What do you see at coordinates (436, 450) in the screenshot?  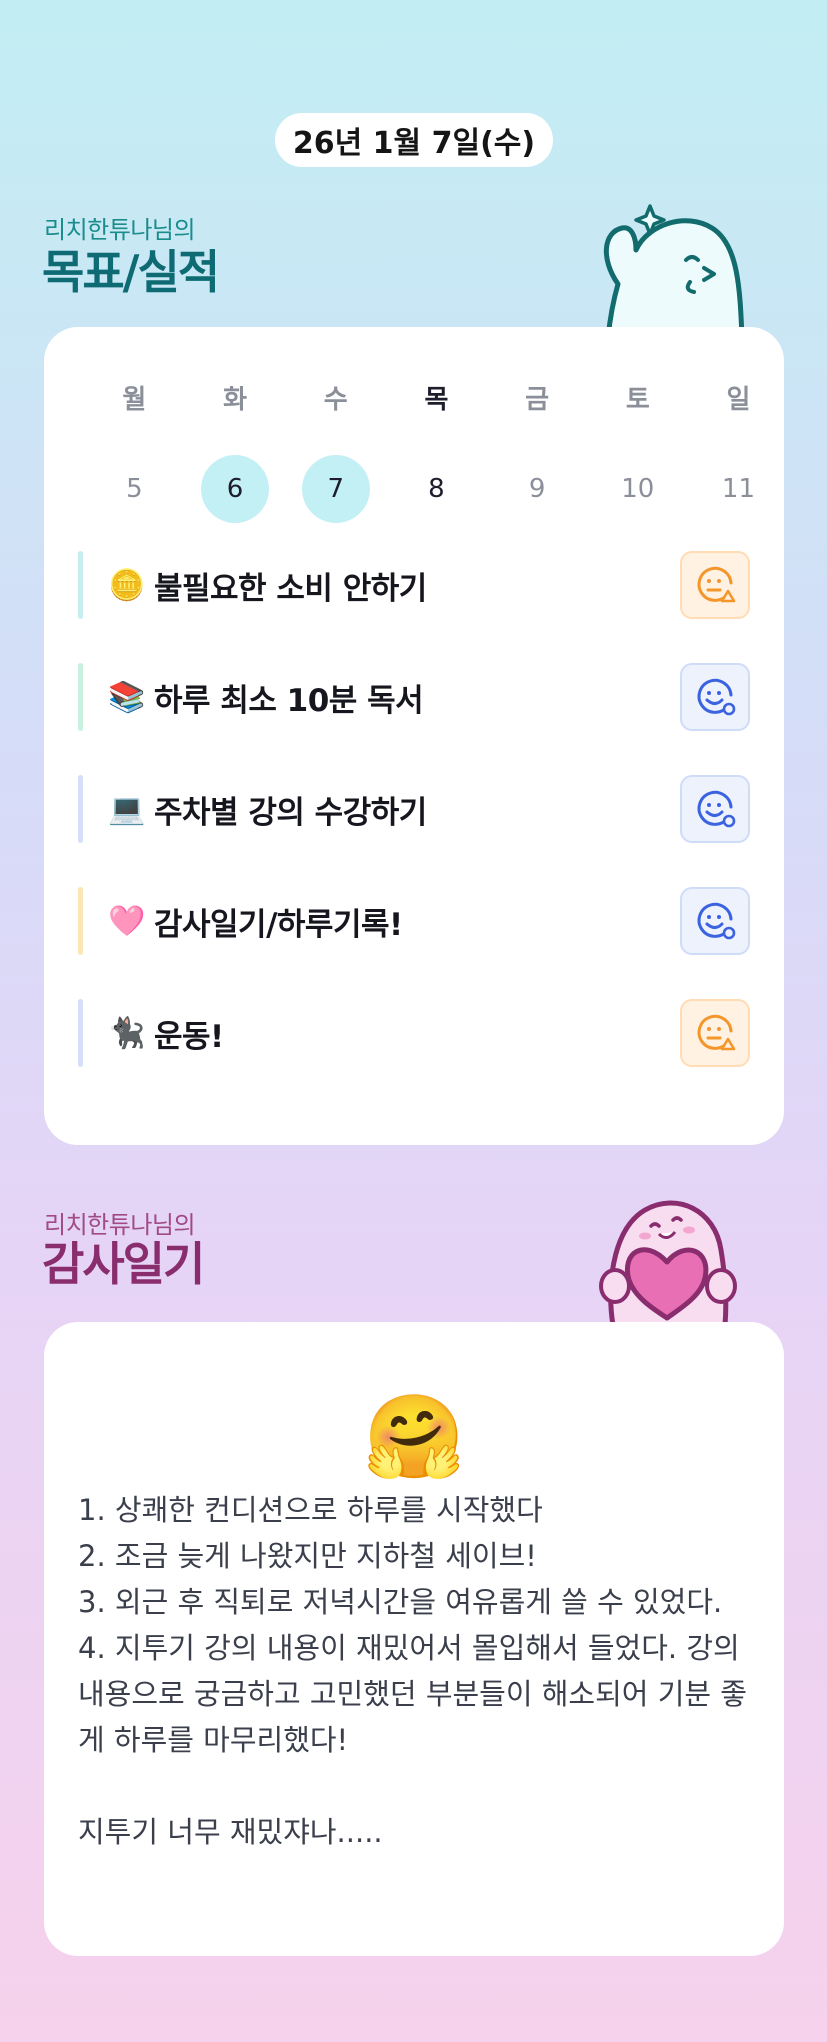 I see `week-calendar: 월 화 수 목 금 토 일 5 6 7 8 9 10 11` at bounding box center [436, 450].